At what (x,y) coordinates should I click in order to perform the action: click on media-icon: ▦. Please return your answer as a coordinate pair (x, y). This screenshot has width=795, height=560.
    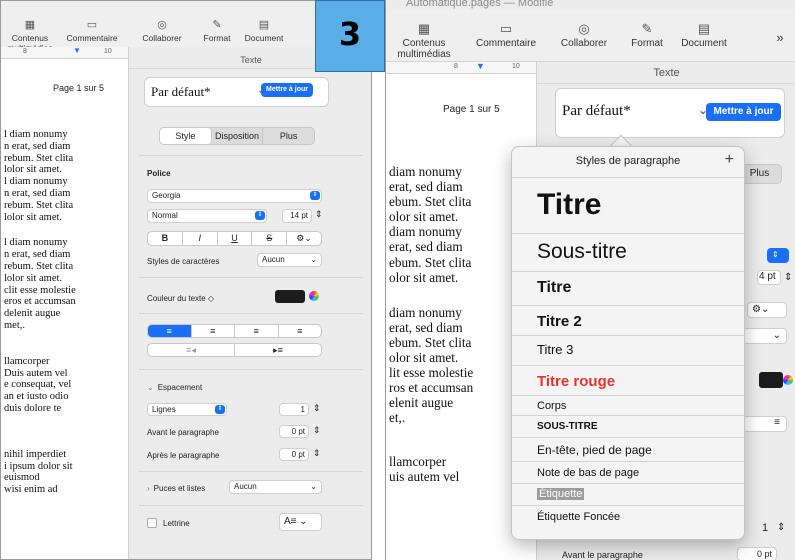
    Looking at the image, I should click on (424, 28).